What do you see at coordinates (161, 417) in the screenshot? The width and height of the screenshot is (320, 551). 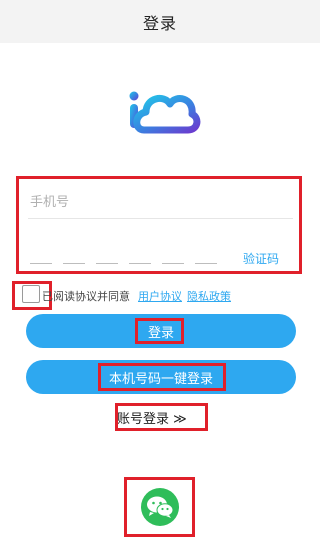 I see `account-login-highlight` at bounding box center [161, 417].